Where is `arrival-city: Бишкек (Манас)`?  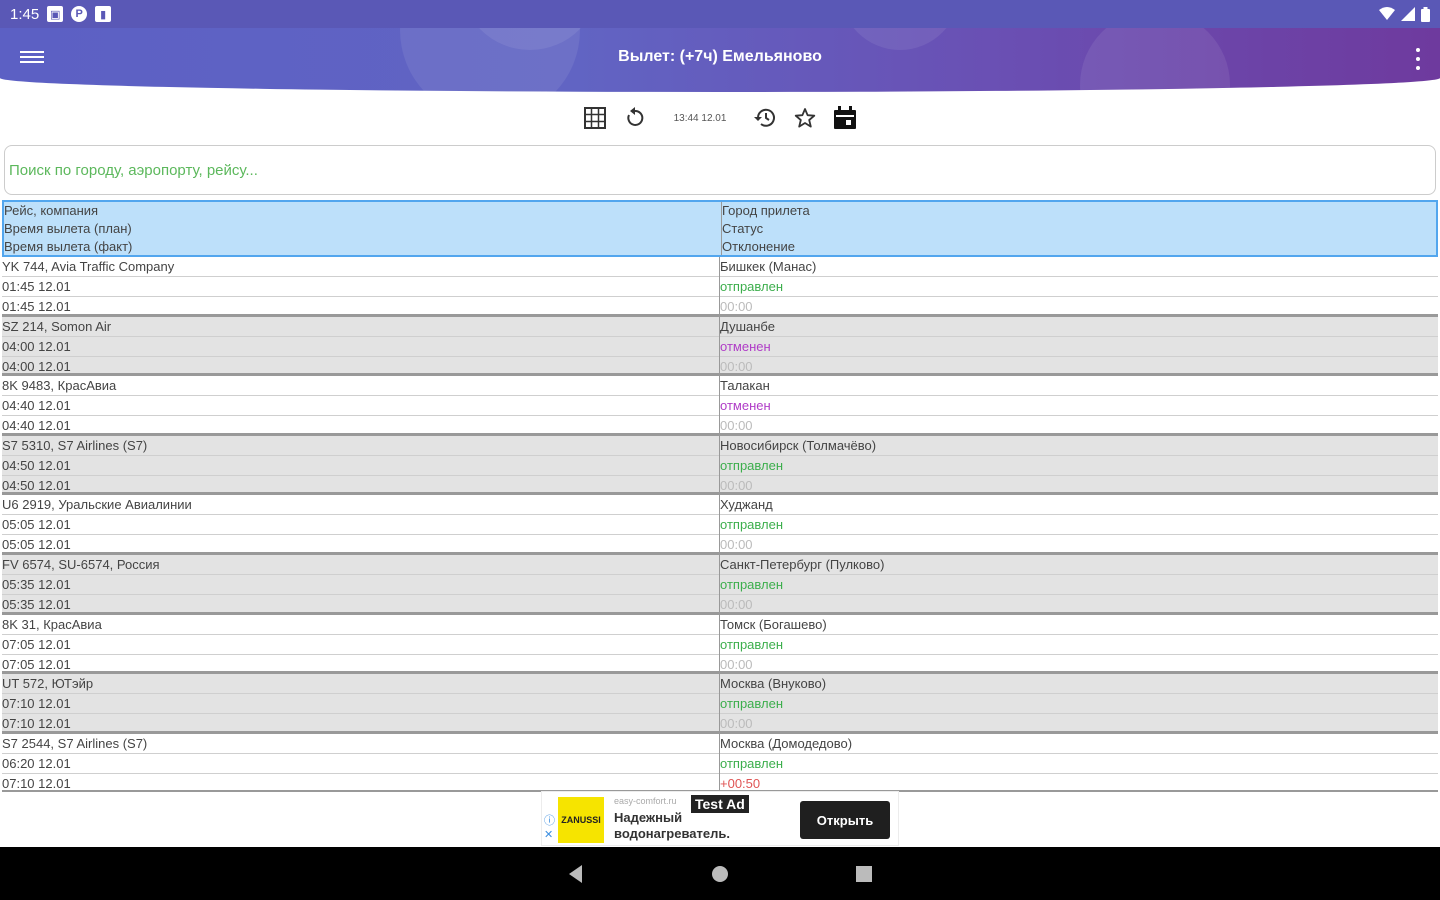
arrival-city: Бишкек (Манас) is located at coordinates (1079, 267).